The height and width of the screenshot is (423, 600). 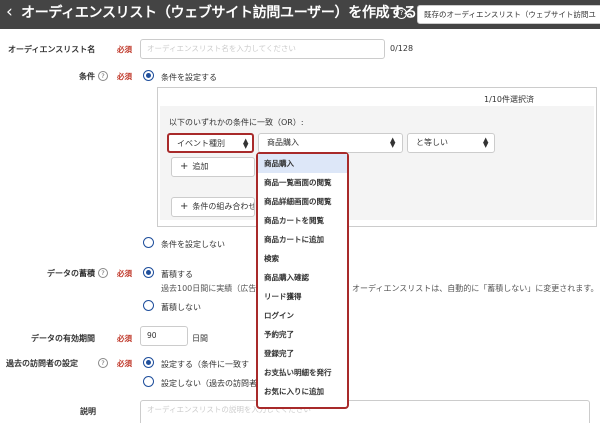 I want to click on accumulate-help-icon: ?, so click(x=103, y=273).